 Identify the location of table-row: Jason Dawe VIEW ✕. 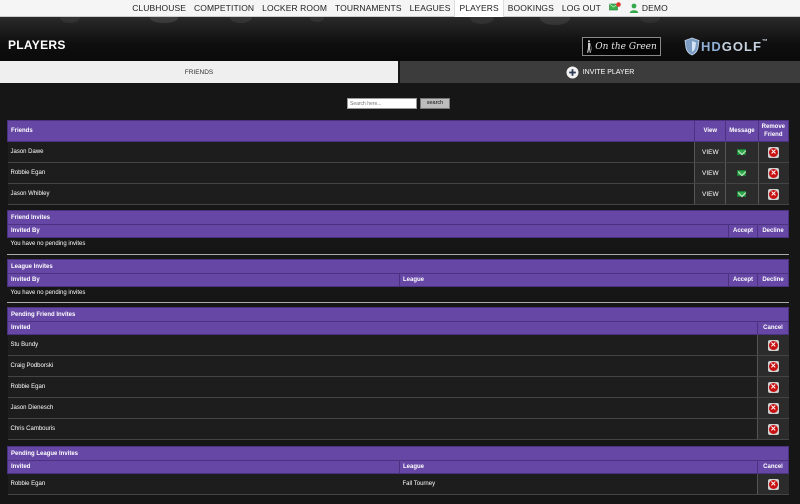
(398, 152).